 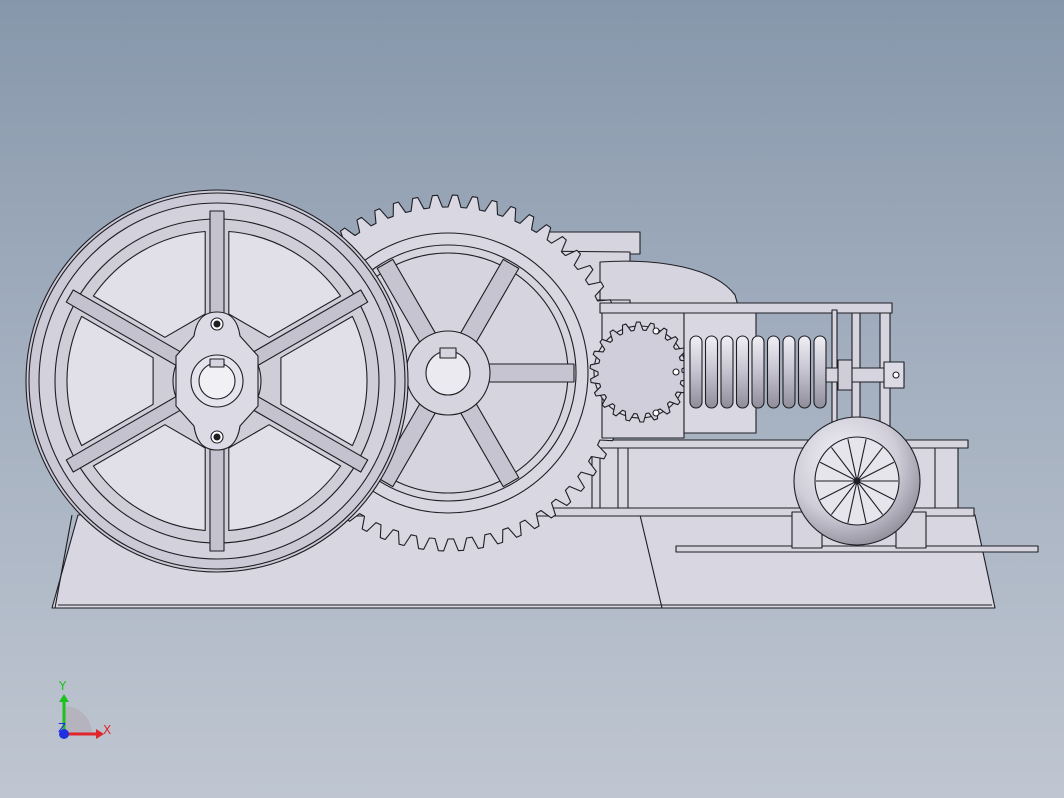 I want to click on drive-wheel, so click(x=859, y=482).